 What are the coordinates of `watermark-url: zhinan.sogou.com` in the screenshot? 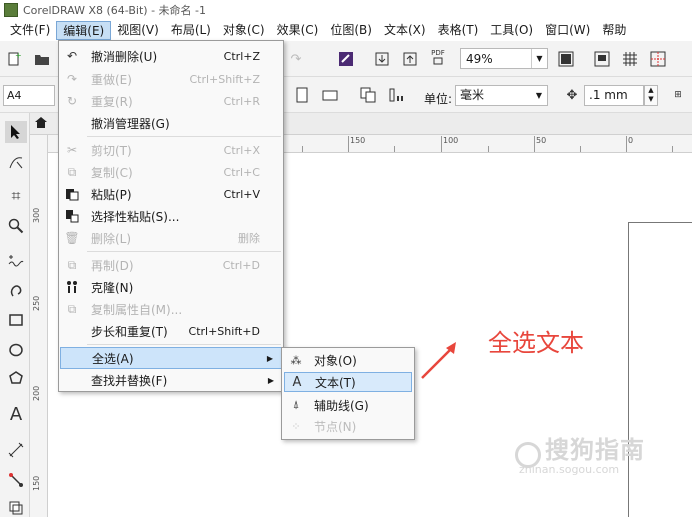 It's located at (569, 469).